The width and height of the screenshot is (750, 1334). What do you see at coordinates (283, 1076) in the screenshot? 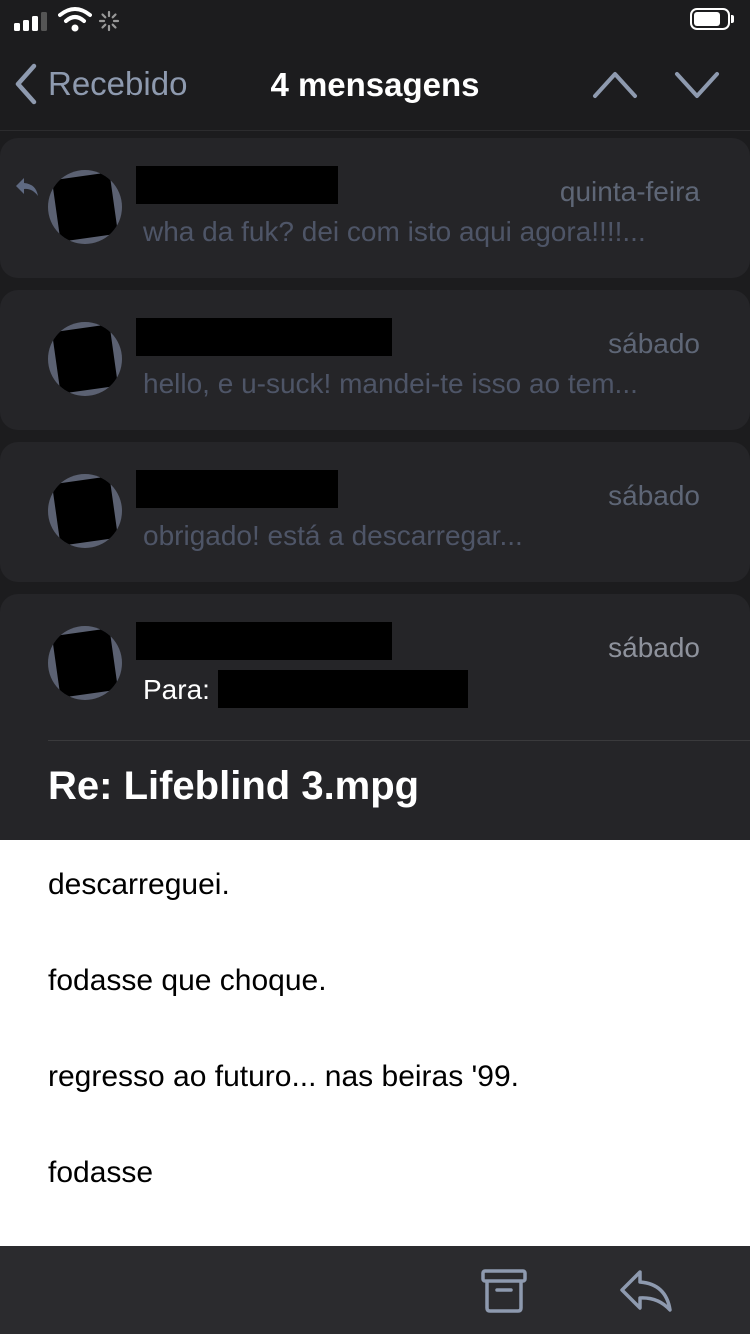
I see `body-line: regresso ao futuro... nas beiras '99.` at bounding box center [283, 1076].